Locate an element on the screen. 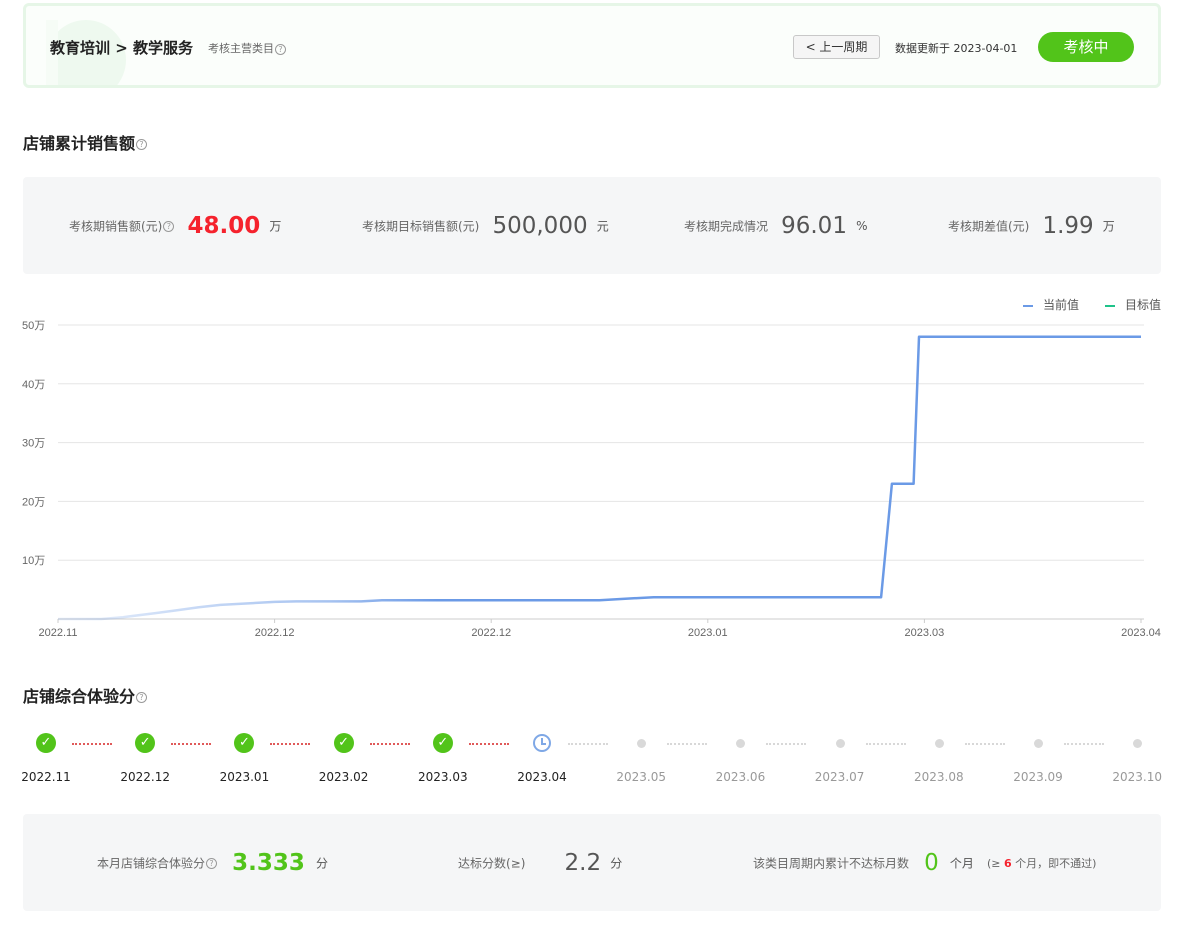 This screenshot has height=932, width=1185. stat-label: 达标分数(≥) is located at coordinates (492, 863).